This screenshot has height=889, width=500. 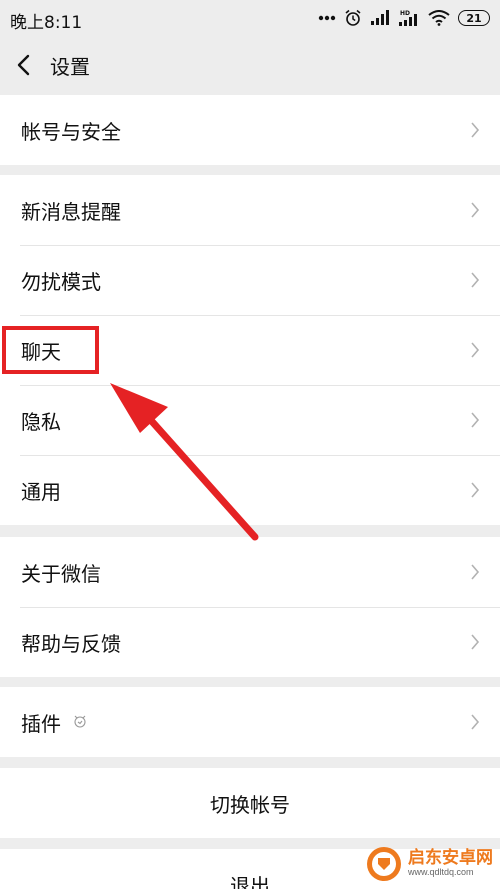 I want to click on group-account: 帐号与安全, so click(x=250, y=130).